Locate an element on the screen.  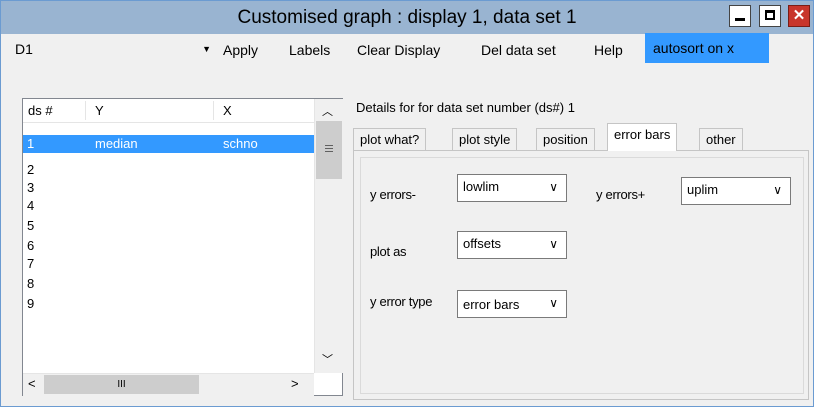
tab-other: other is located at coordinates (721, 139).